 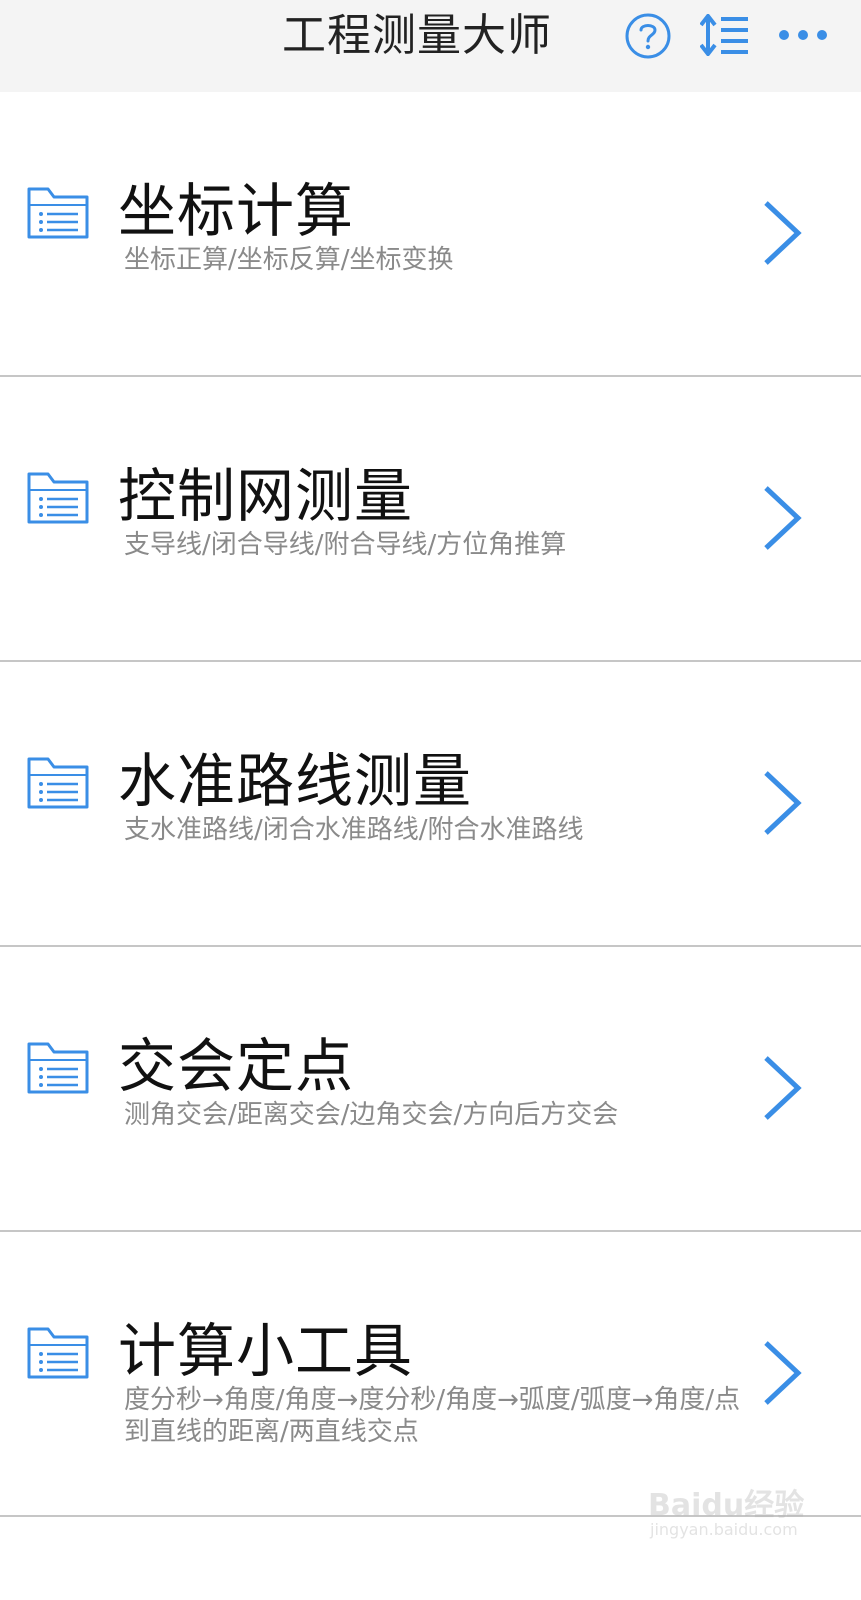 I want to click on menu-item-subtitle: 支导线/闭合导线/附合导线/方位角推算, so click(x=345, y=545).